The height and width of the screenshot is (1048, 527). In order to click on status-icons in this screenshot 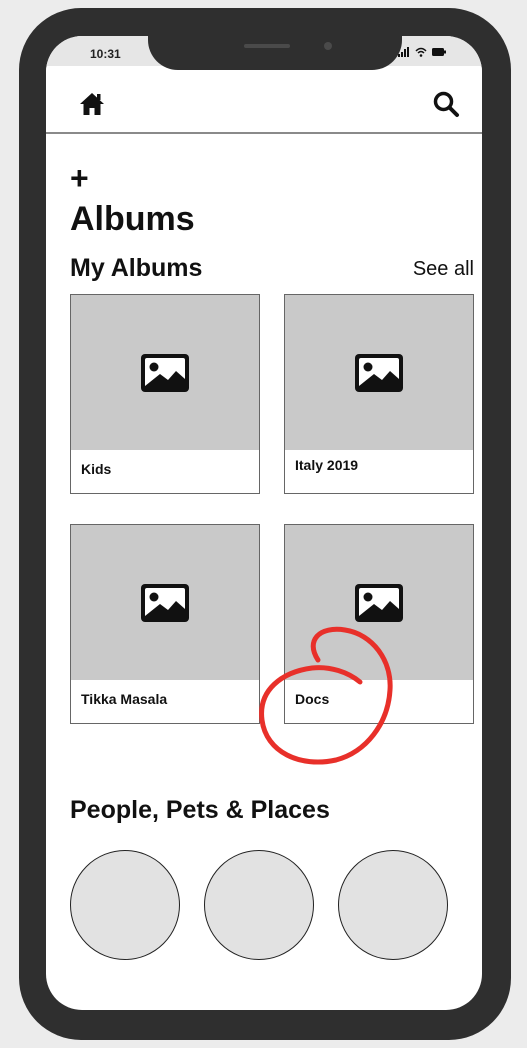, I will do `click(422, 52)`.